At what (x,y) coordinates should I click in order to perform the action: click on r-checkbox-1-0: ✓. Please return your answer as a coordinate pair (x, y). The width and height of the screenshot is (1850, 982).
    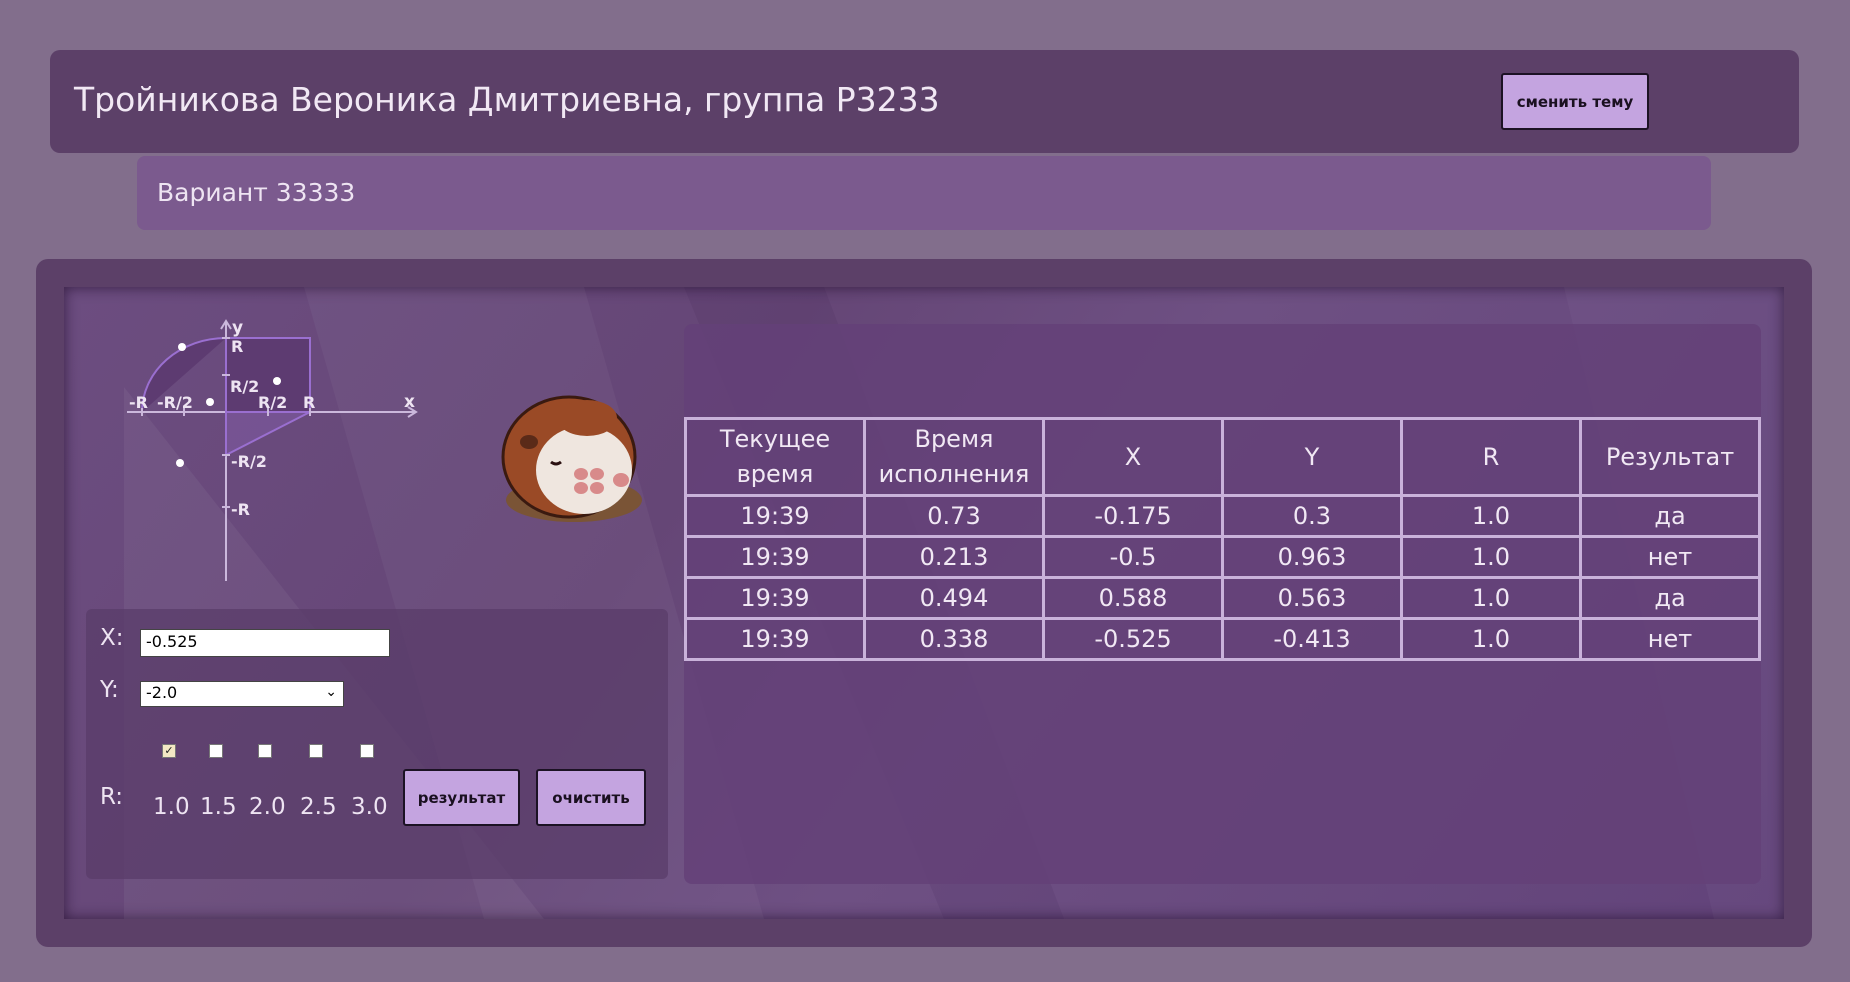
    Looking at the image, I should click on (169, 751).